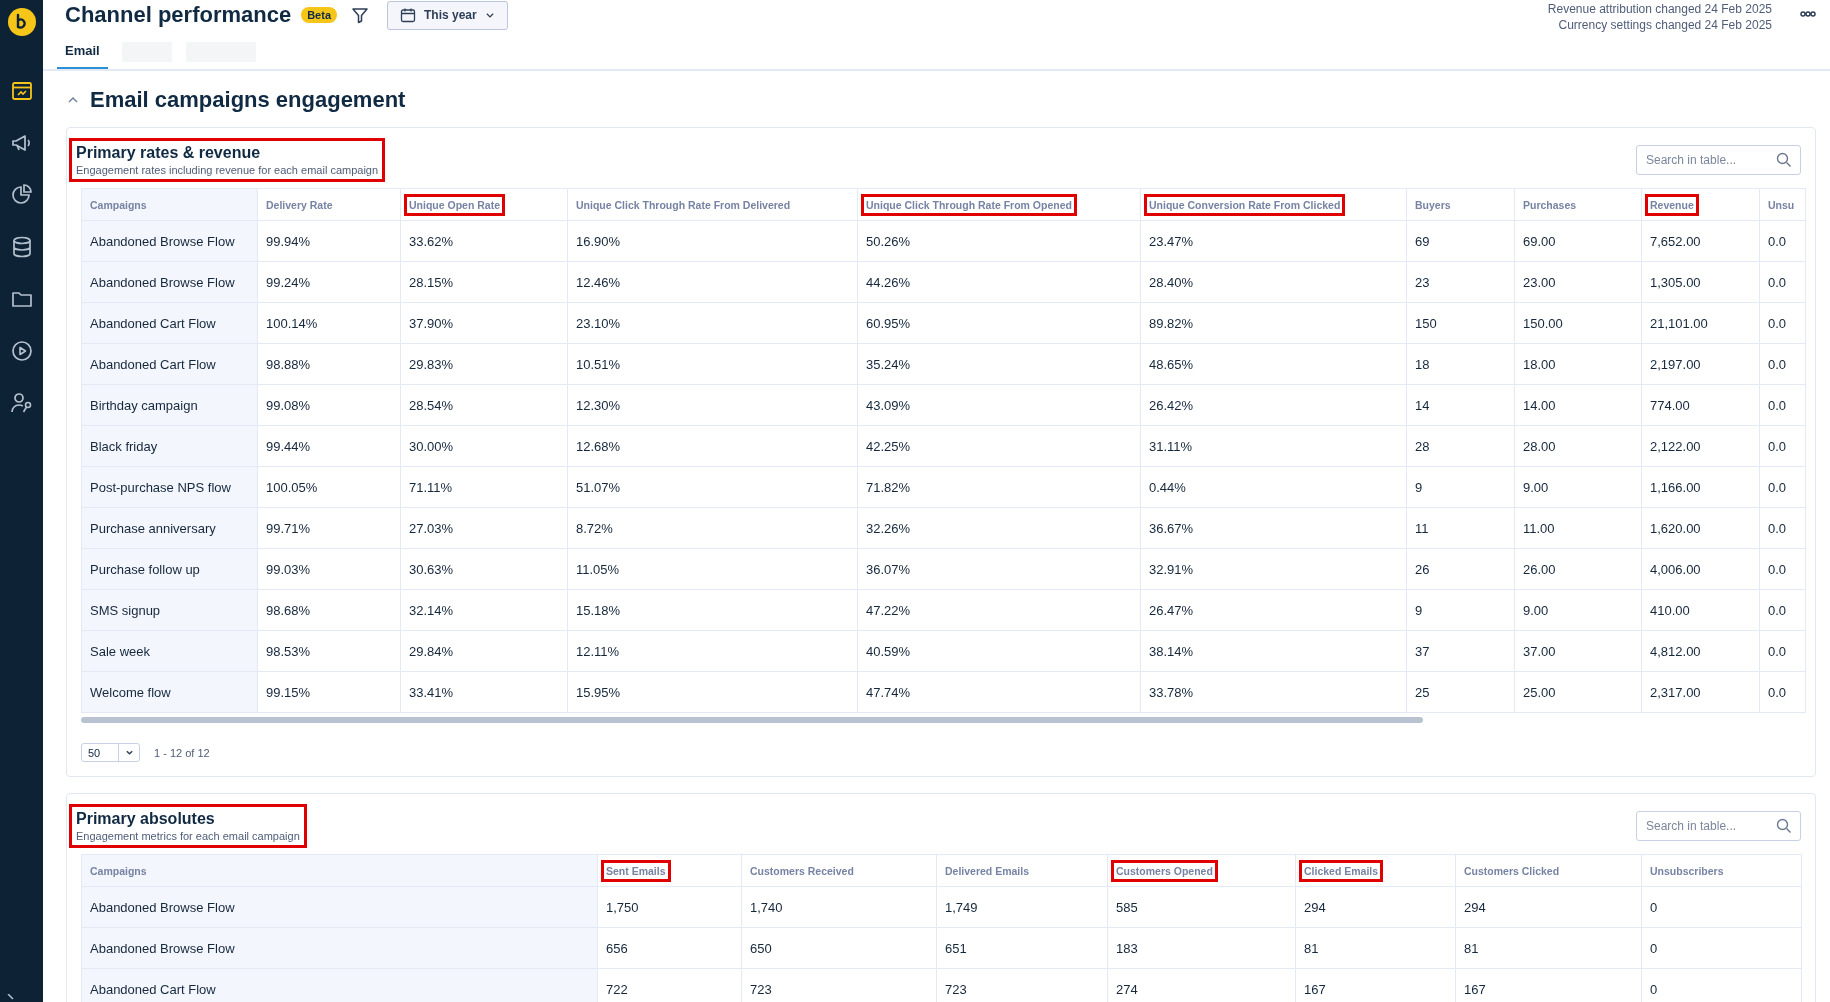 The image size is (1830, 1002). Describe the element at coordinates (712, 692) in the screenshot. I see `table-cell: 15.95%` at that location.